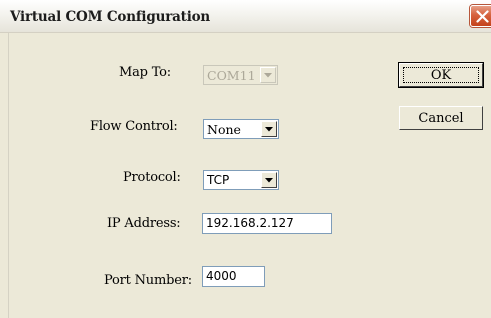 This screenshot has width=491, height=318. Describe the element at coordinates (152, 177) in the screenshot. I see `protocol-label: Protocol:` at that location.